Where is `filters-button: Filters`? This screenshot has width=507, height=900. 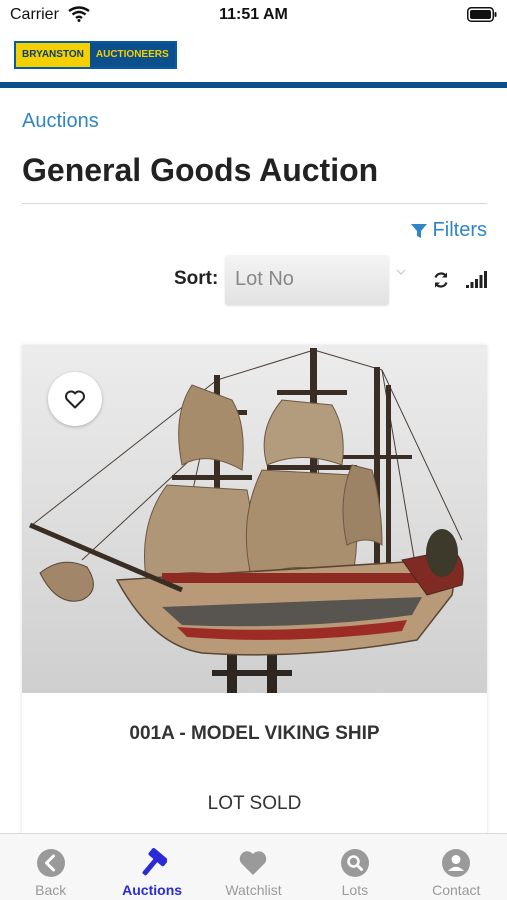
filters-button: Filters is located at coordinates (448, 230).